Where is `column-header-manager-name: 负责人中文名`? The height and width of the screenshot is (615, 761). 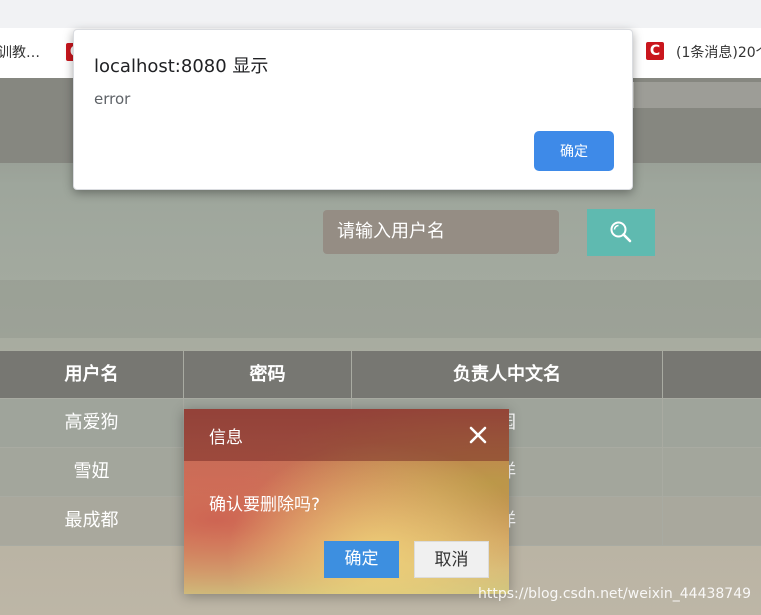 column-header-manager-name: 负责人中文名 is located at coordinates (507, 374).